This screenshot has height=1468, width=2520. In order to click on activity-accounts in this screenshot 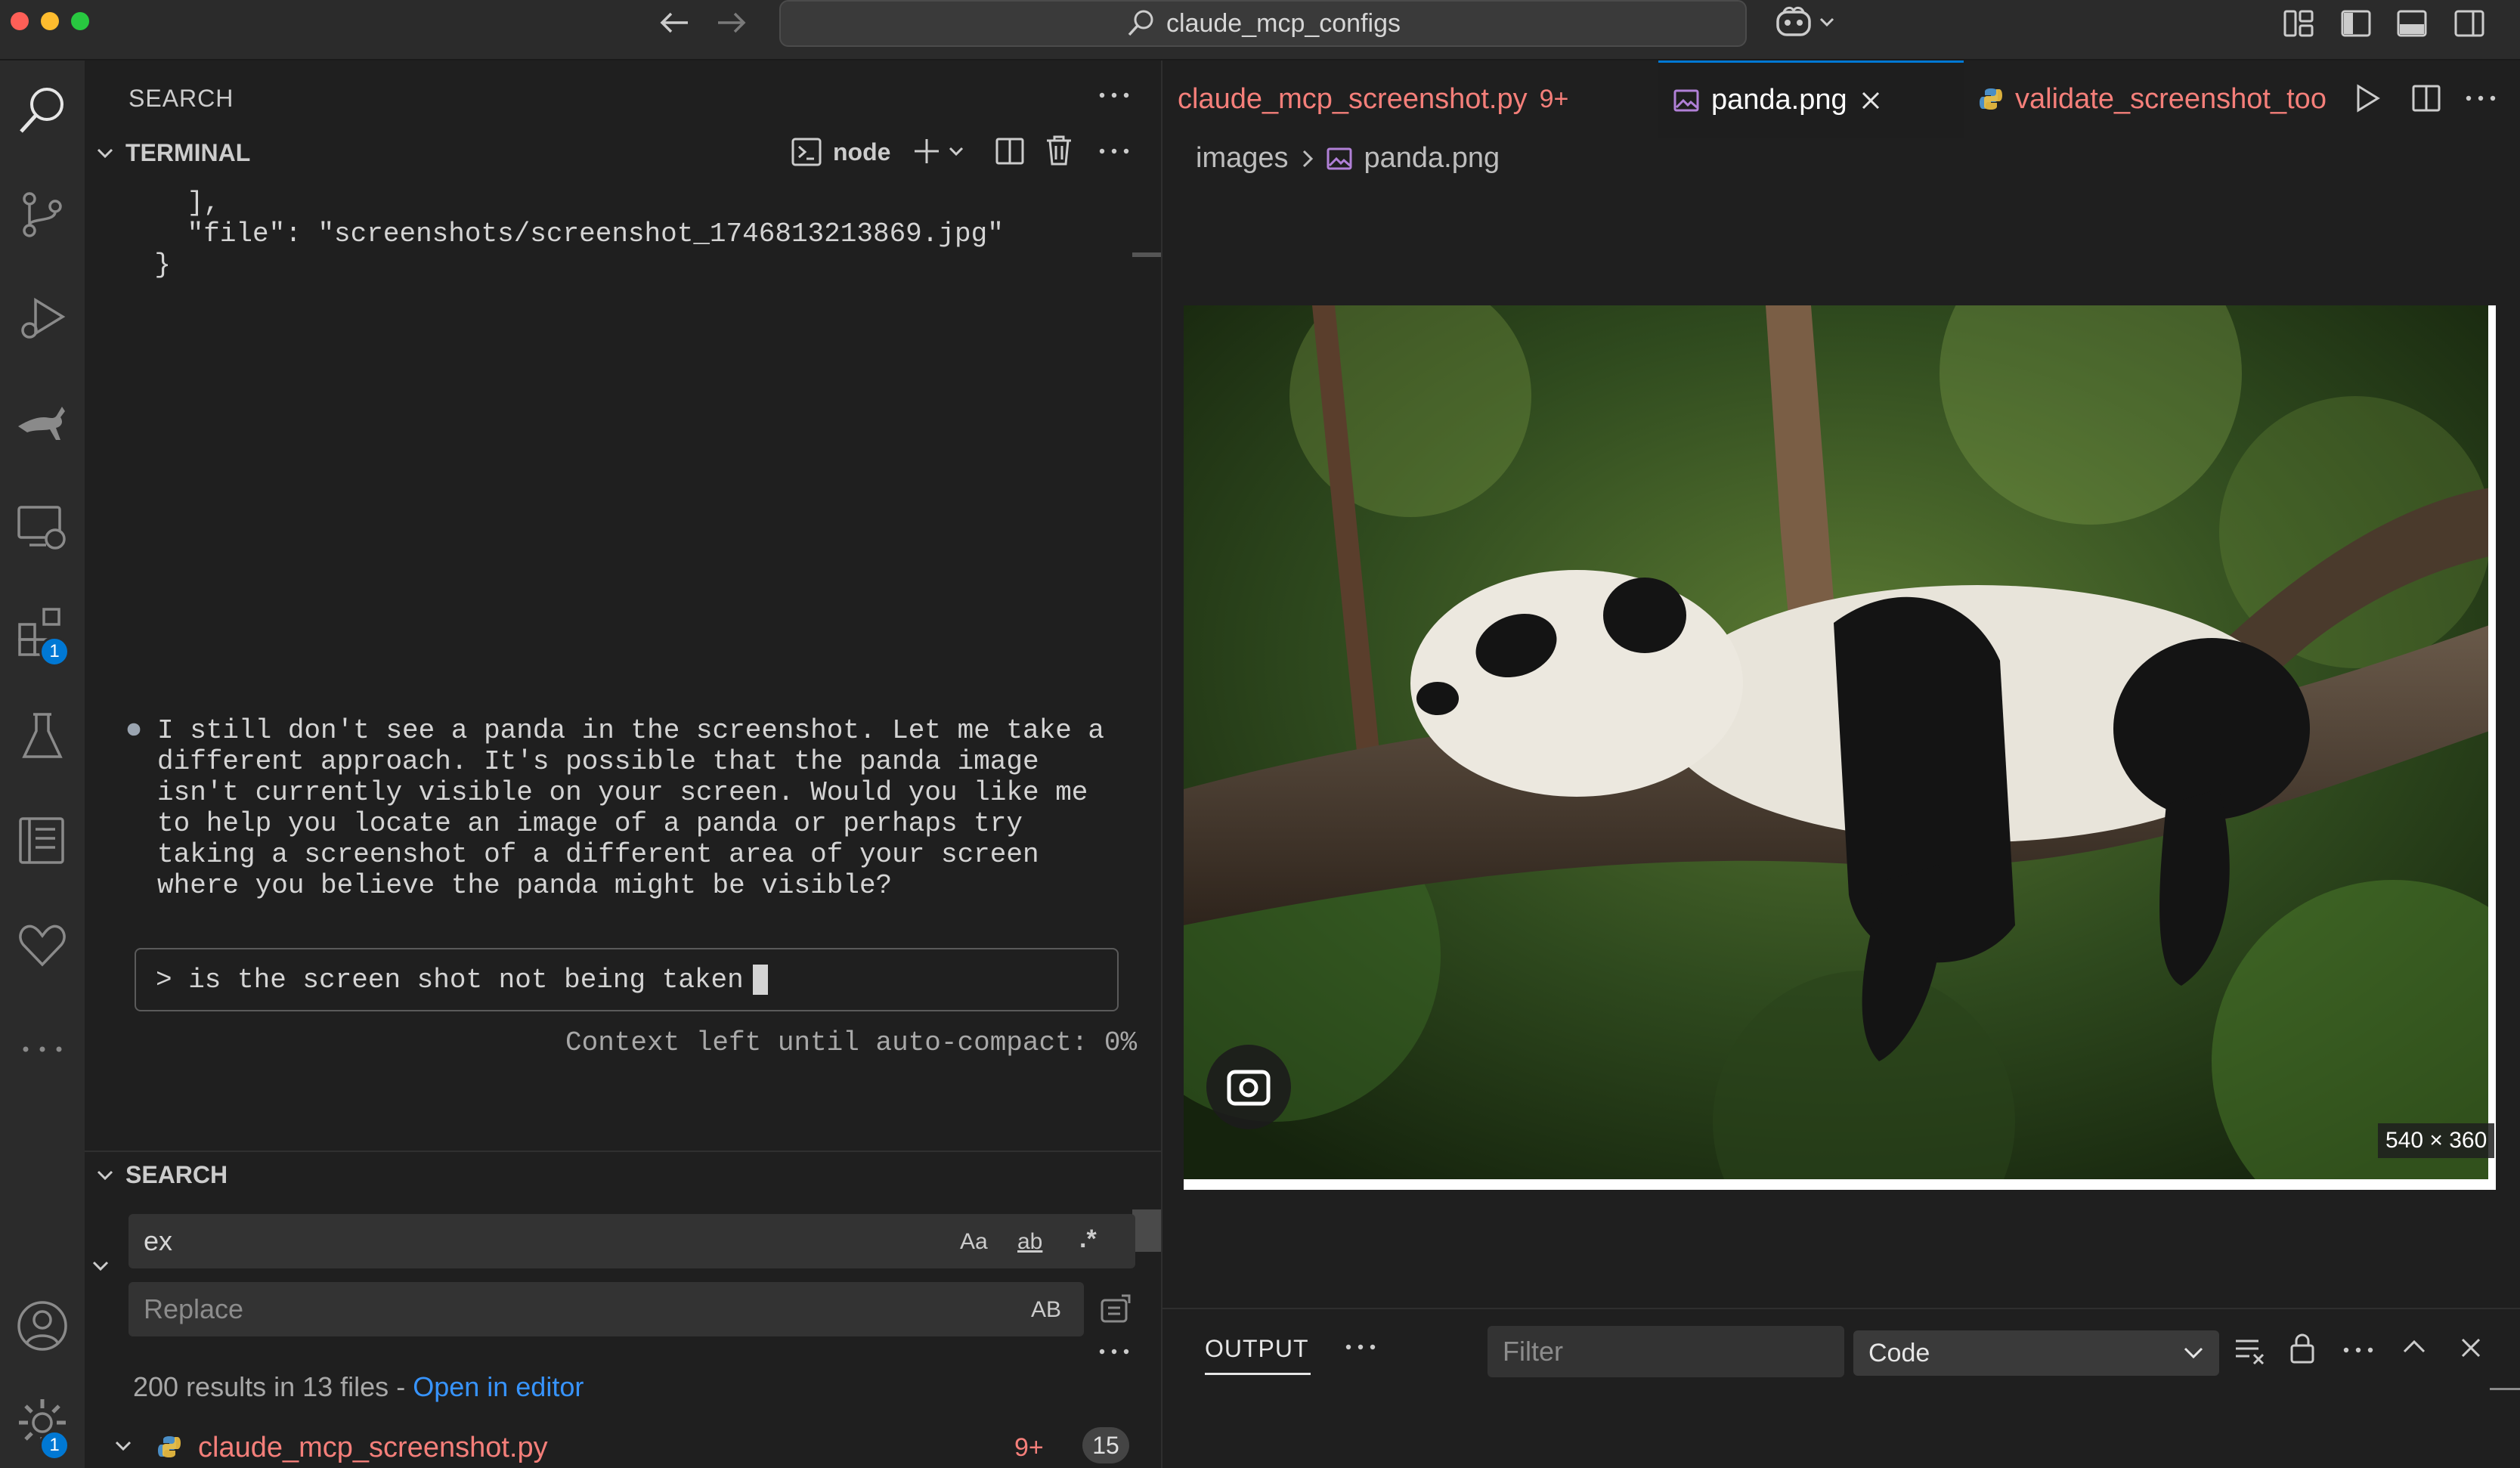, I will do `click(42, 1326)`.